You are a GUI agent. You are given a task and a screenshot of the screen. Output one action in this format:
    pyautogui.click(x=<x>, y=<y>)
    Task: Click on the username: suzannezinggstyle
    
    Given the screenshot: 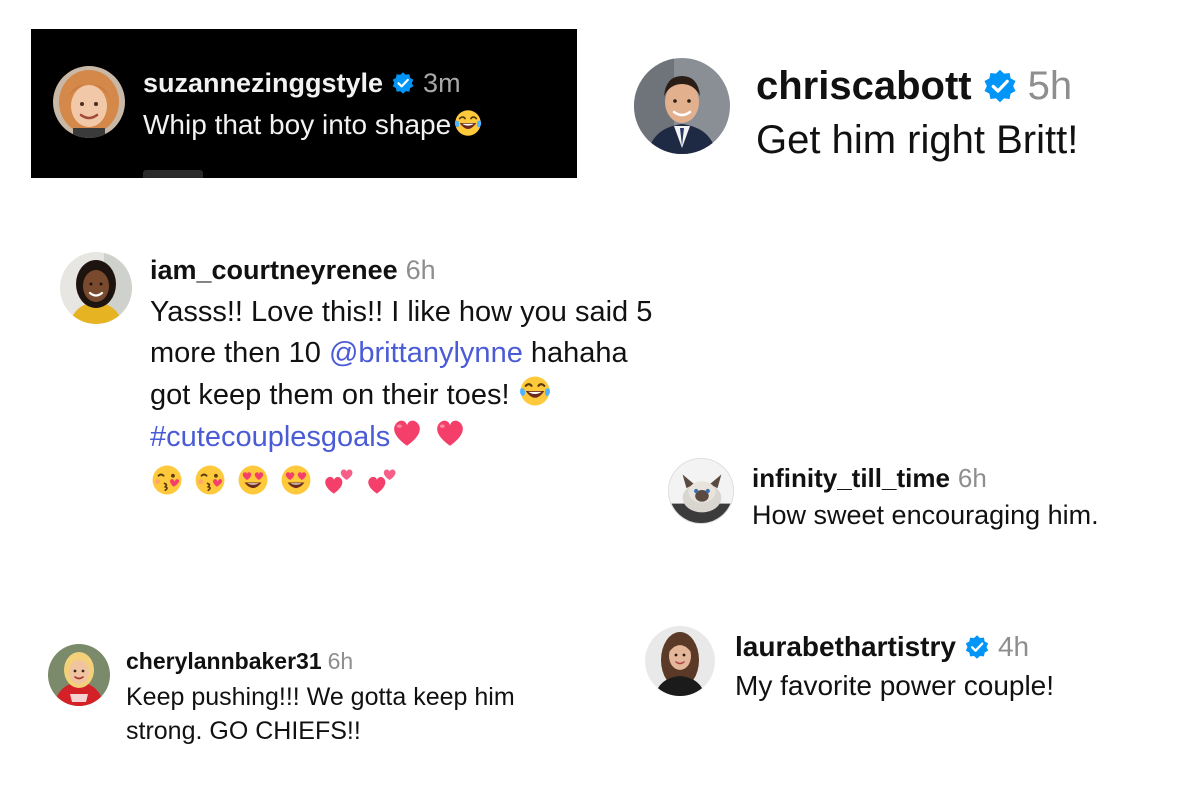 What is the action you would take?
    pyautogui.click(x=263, y=83)
    